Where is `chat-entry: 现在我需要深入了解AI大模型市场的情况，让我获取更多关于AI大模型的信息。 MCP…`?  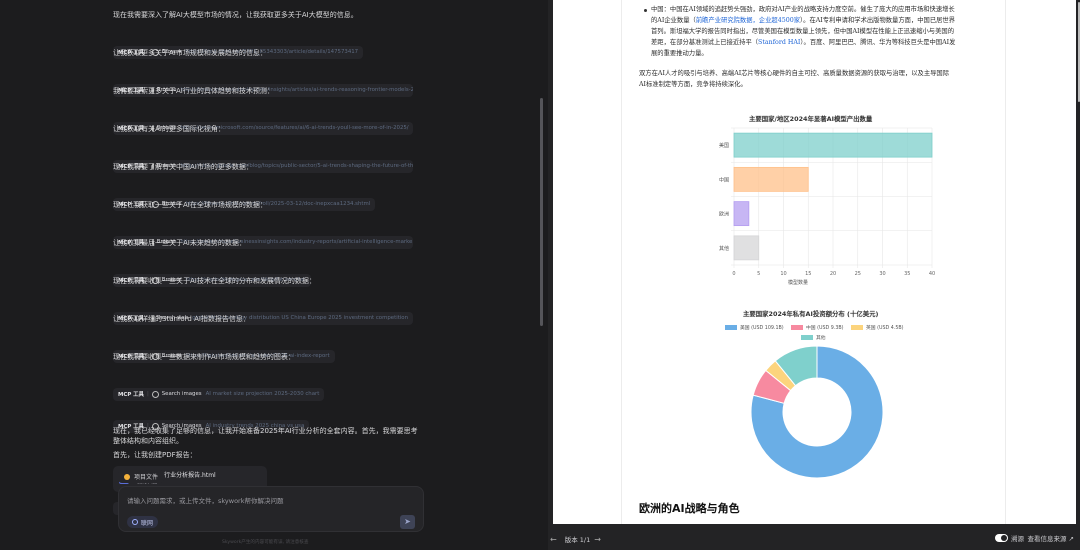
chat-entry: 现在我需要深入了解AI大模型市场的情况，让我获取更多关于AI大模型的信息。 MCP… is located at coordinates (273, 34).